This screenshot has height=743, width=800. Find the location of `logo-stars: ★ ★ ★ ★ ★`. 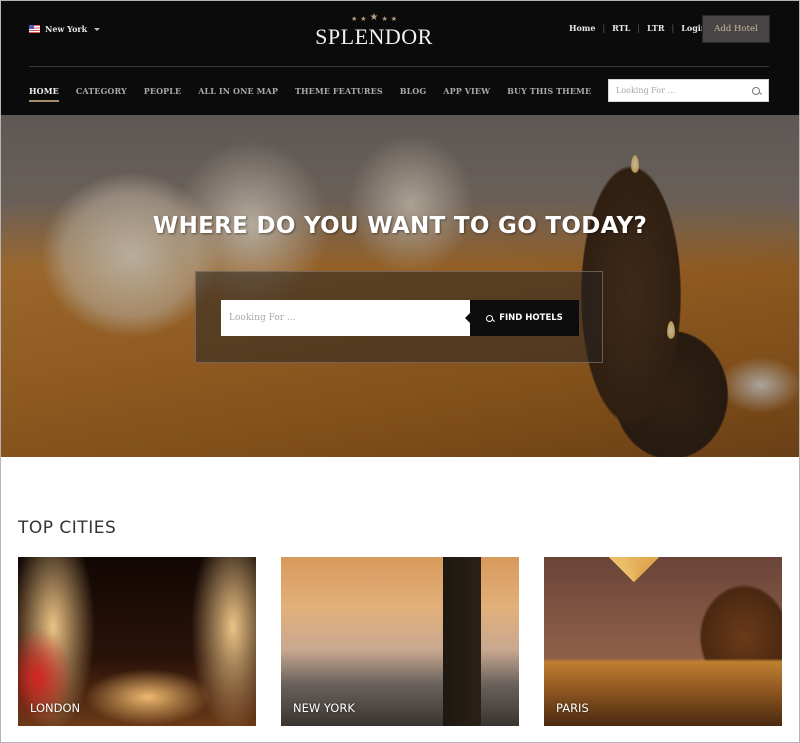

logo-stars: ★ ★ ★ ★ ★ is located at coordinates (374, 17).